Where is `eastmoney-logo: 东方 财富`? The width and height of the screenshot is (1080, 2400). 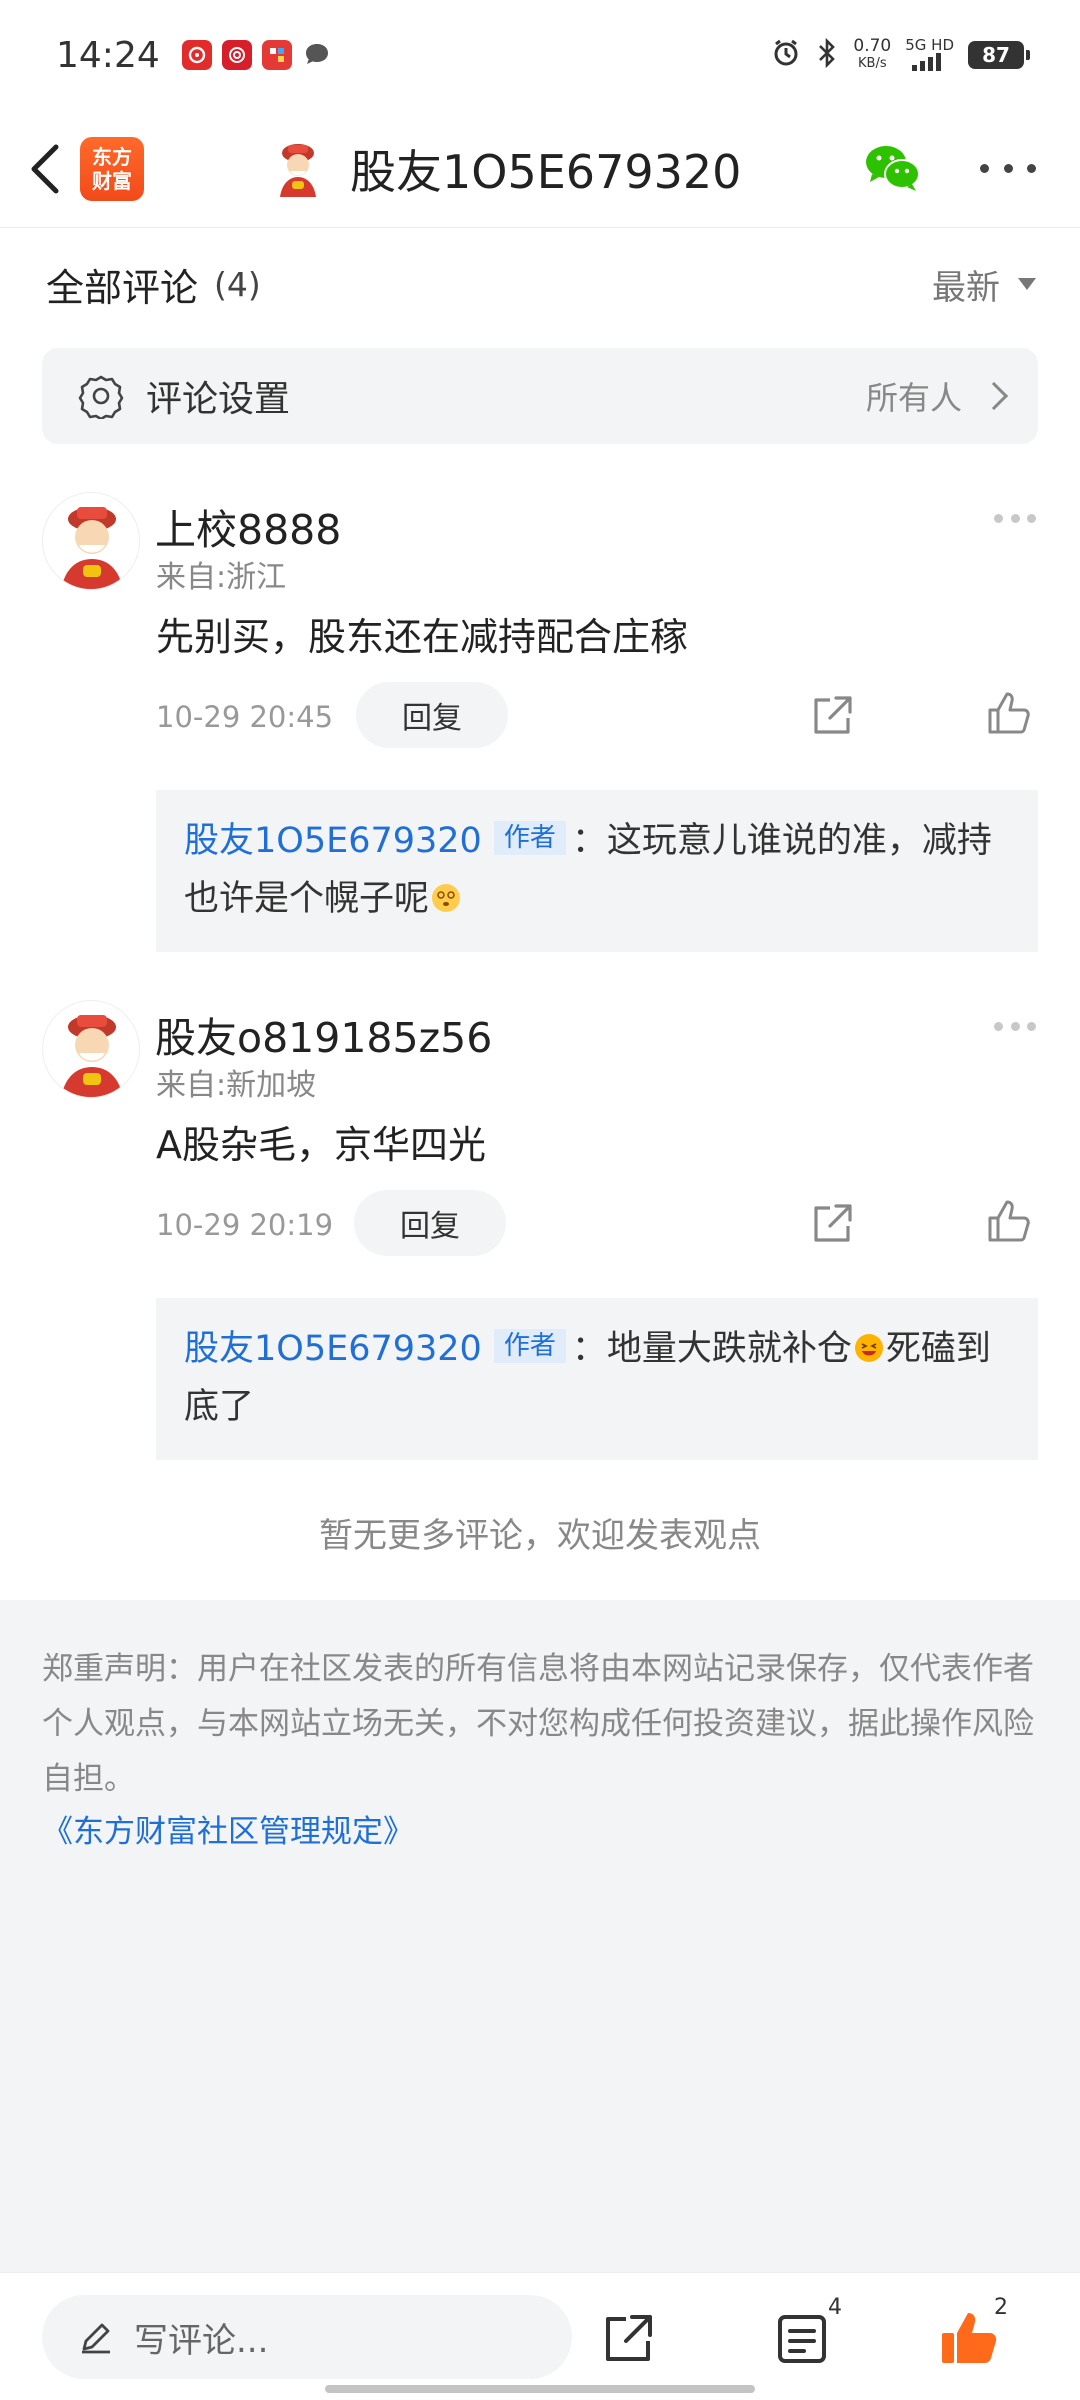
eastmoney-logo: 东方 财富 is located at coordinates (112, 168).